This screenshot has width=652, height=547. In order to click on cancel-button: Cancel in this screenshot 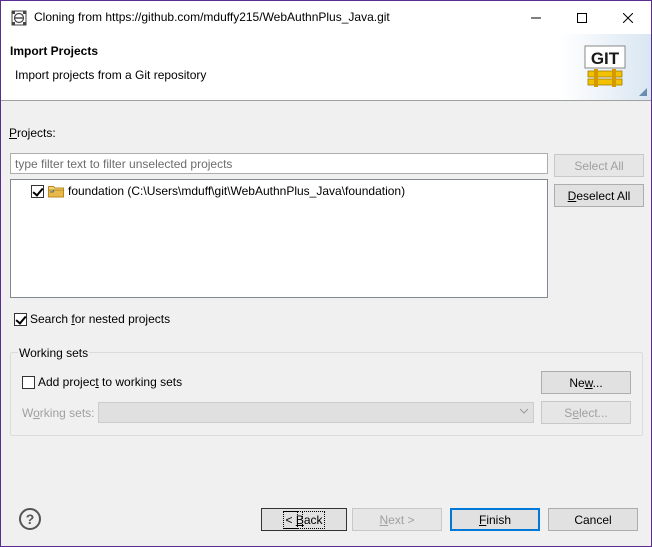, I will do `click(593, 519)`.